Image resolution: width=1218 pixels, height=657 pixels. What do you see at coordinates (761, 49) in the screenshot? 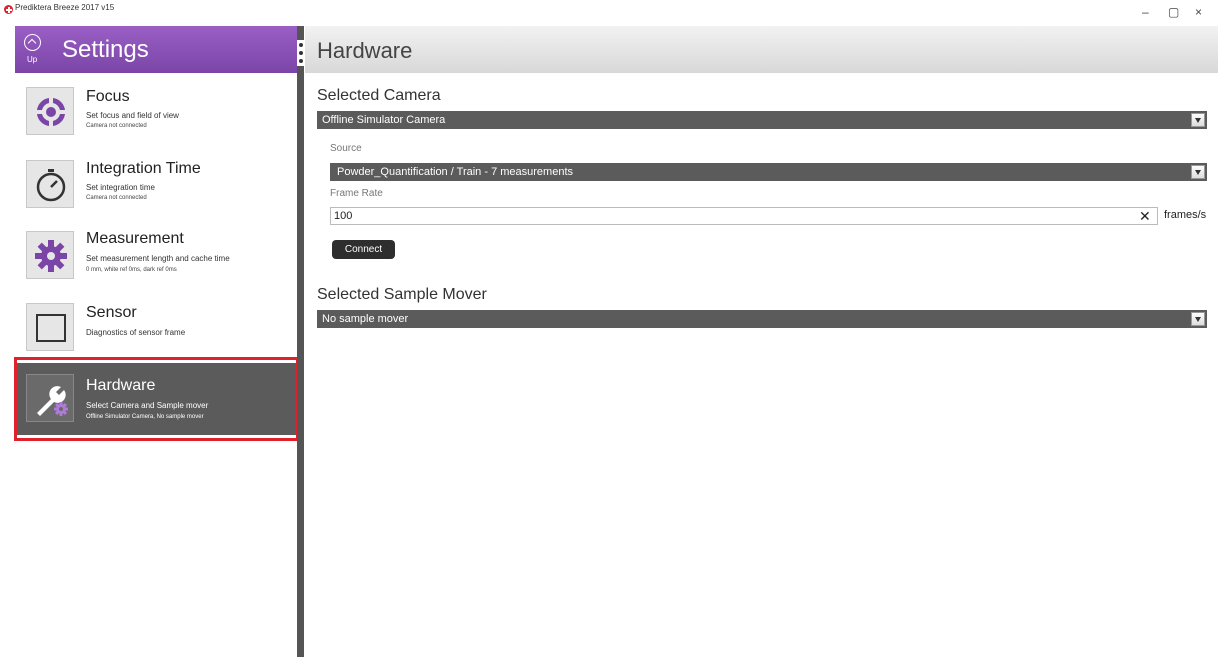
I see `content-header: Hardware` at bounding box center [761, 49].